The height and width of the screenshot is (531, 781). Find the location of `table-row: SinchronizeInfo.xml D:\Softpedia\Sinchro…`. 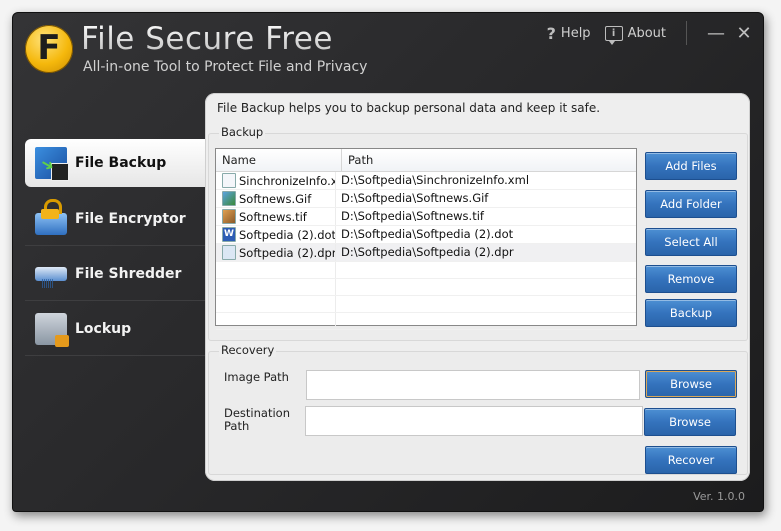

table-row: SinchronizeInfo.xml D:\Softpedia\Sinchro… is located at coordinates (426, 181).